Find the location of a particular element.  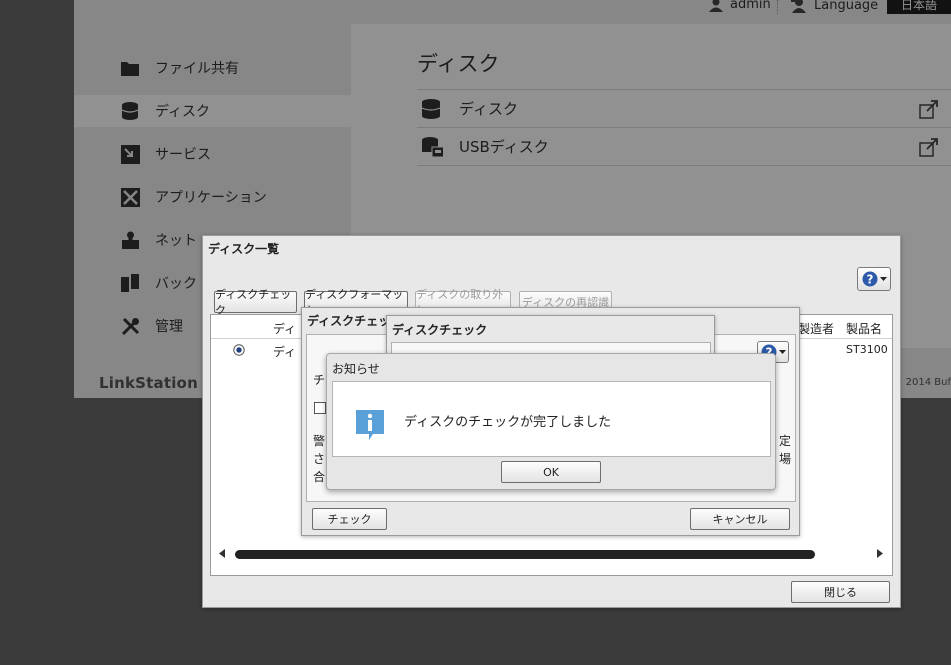

disk-check-button: ディスクチェック is located at coordinates (255, 302).